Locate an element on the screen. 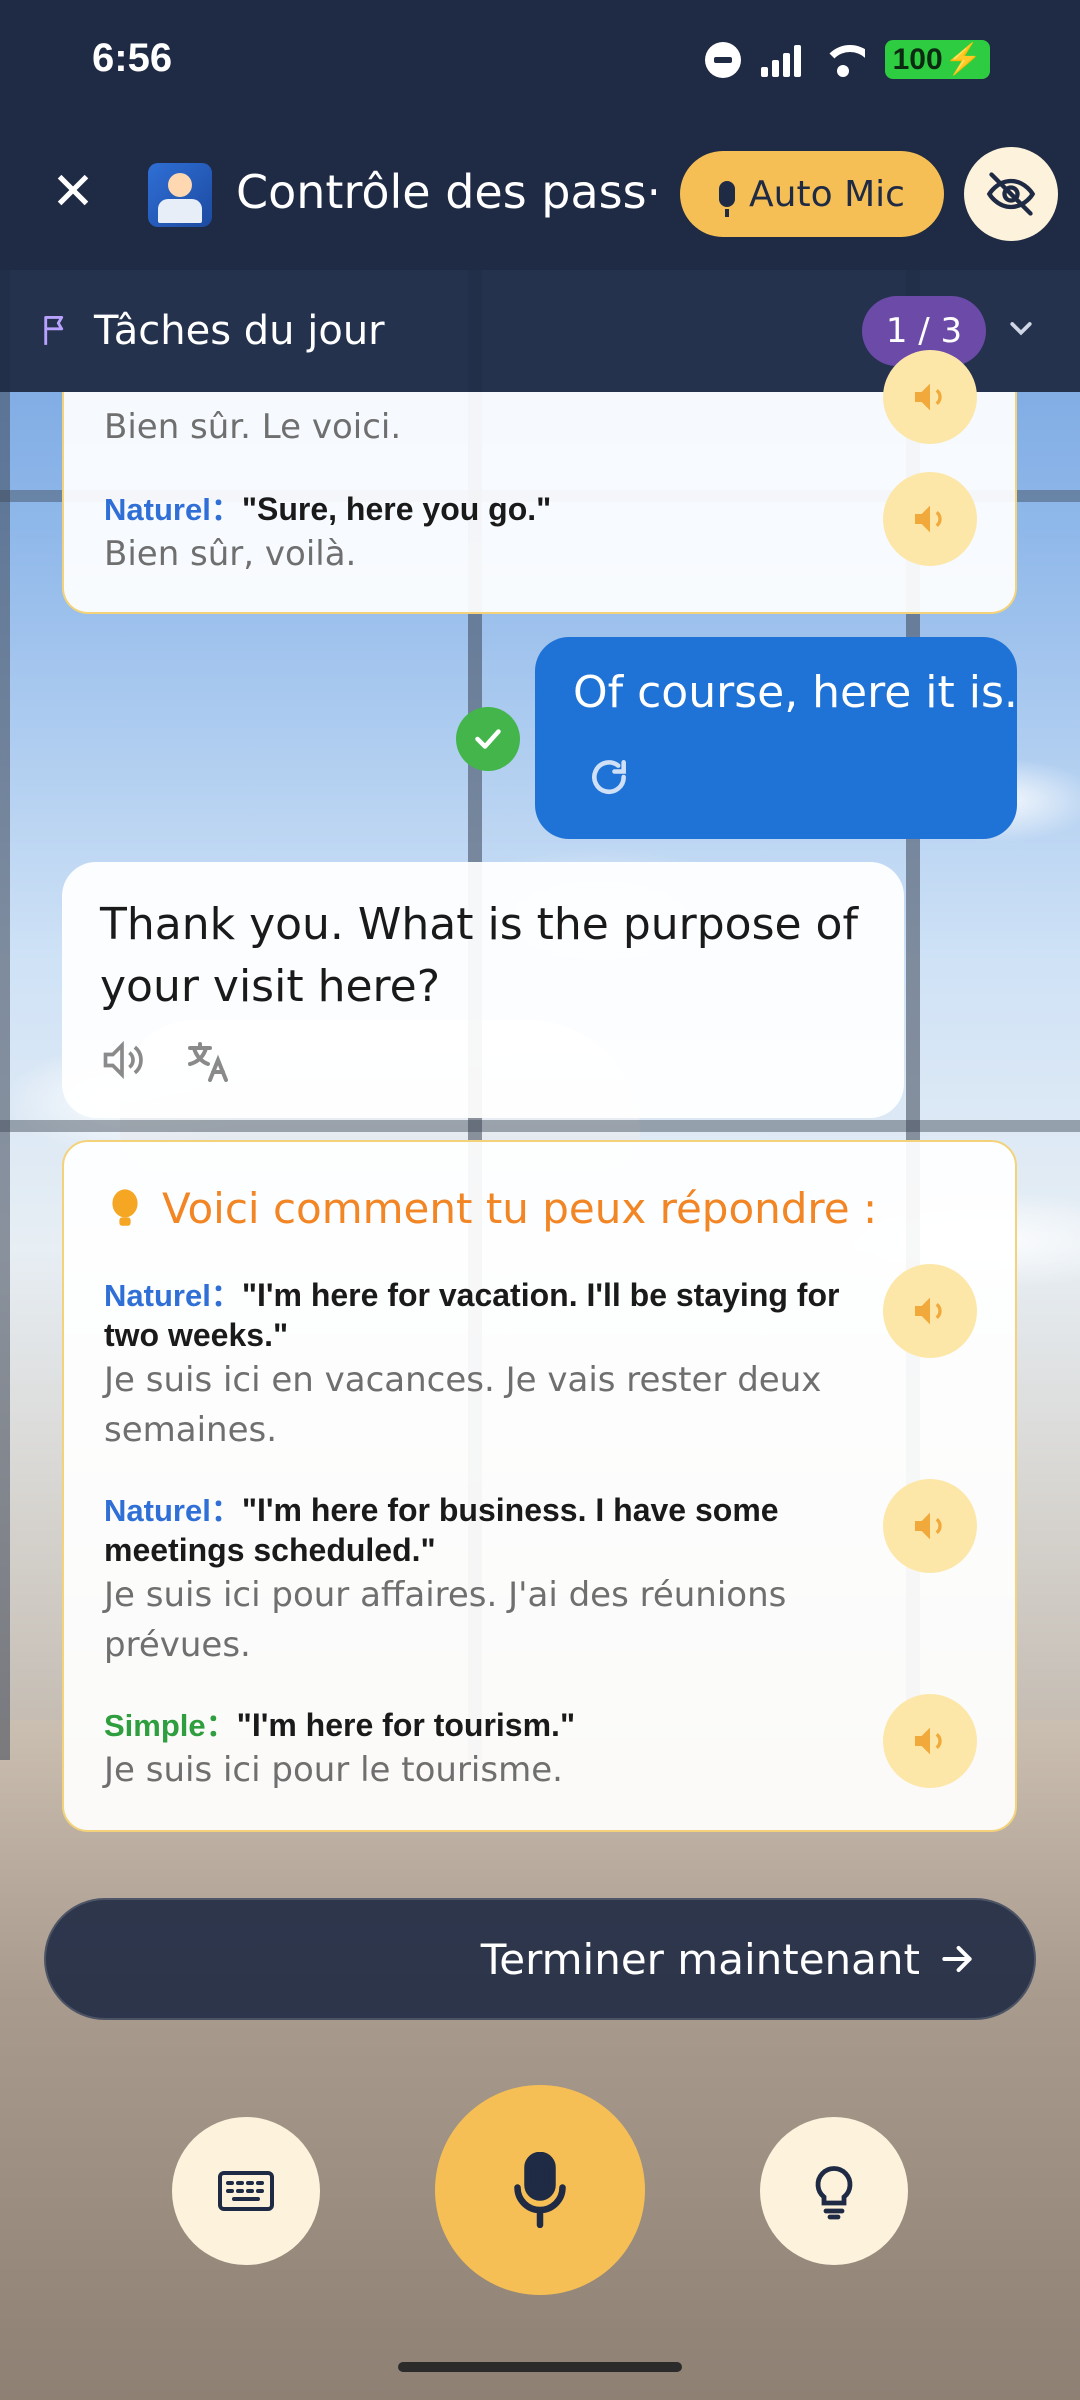 This screenshot has width=1080, height=2400. keyboard-button is located at coordinates (246, 2191).